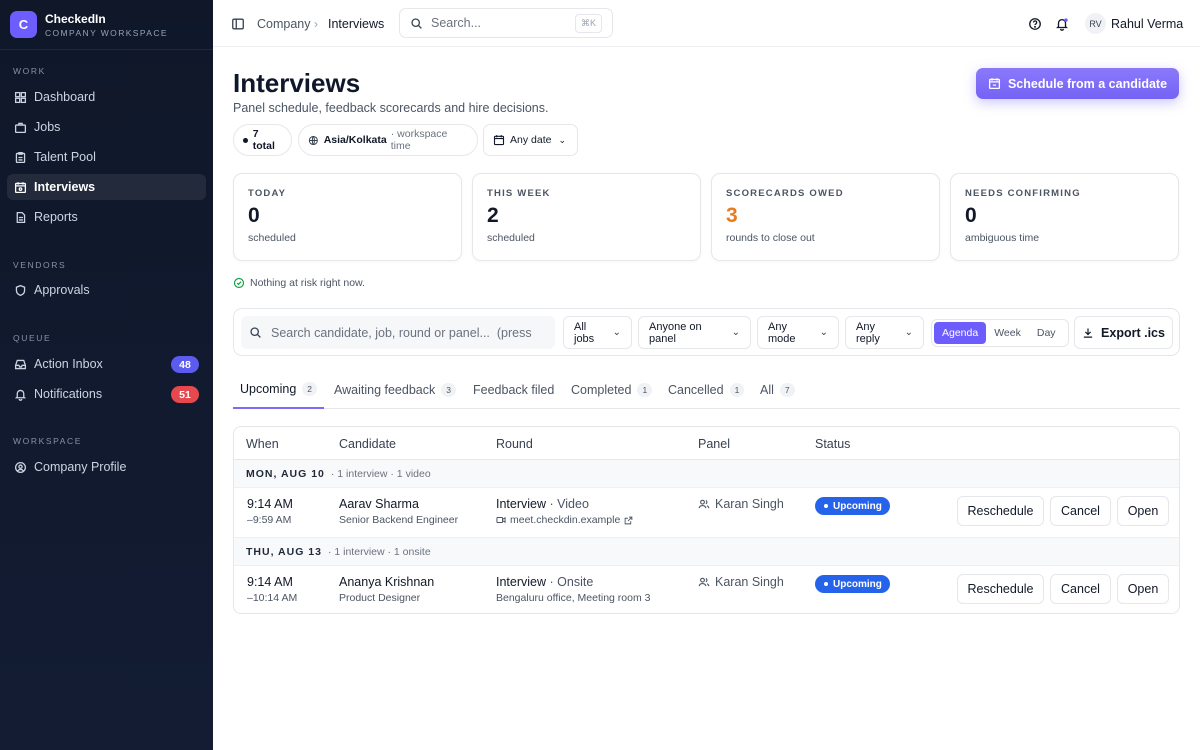 The image size is (1200, 750). Describe the element at coordinates (1023, 193) in the screenshot. I see `stat-label: NEEDS CONFIRMING` at that location.